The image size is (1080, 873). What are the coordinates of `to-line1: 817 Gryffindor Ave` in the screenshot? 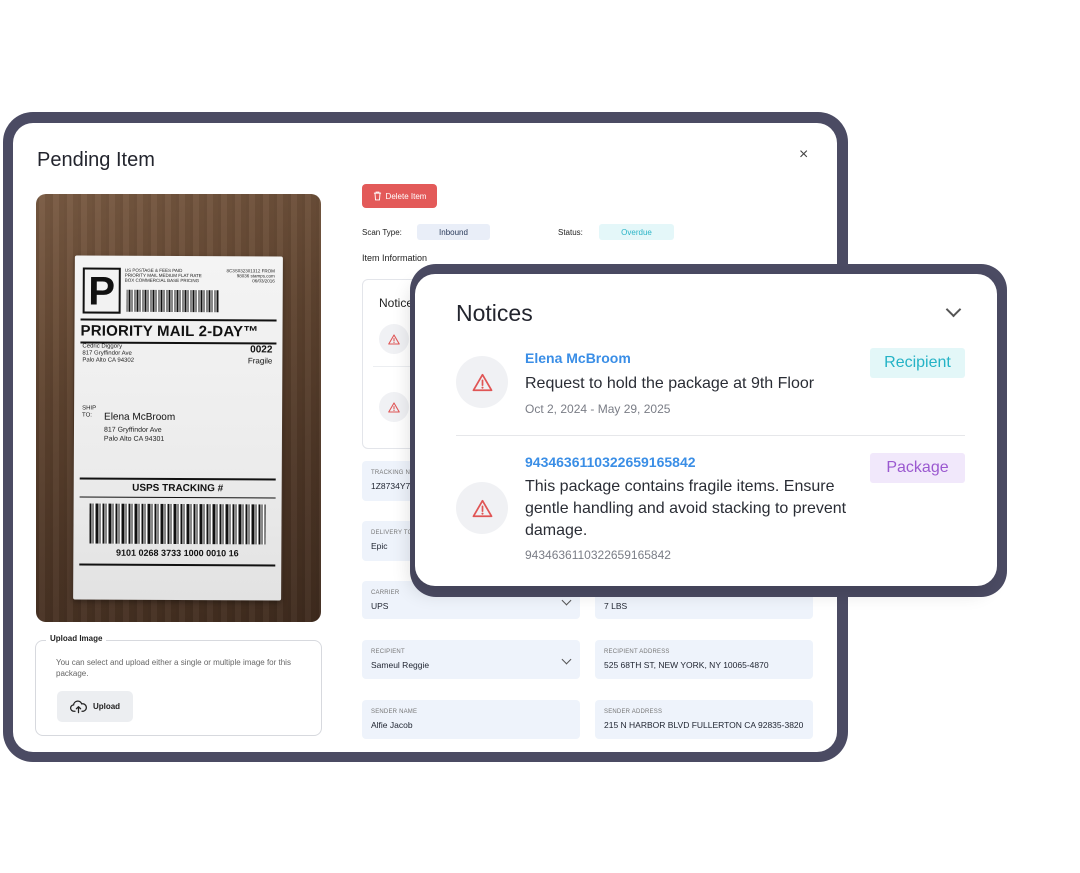 It's located at (132, 430).